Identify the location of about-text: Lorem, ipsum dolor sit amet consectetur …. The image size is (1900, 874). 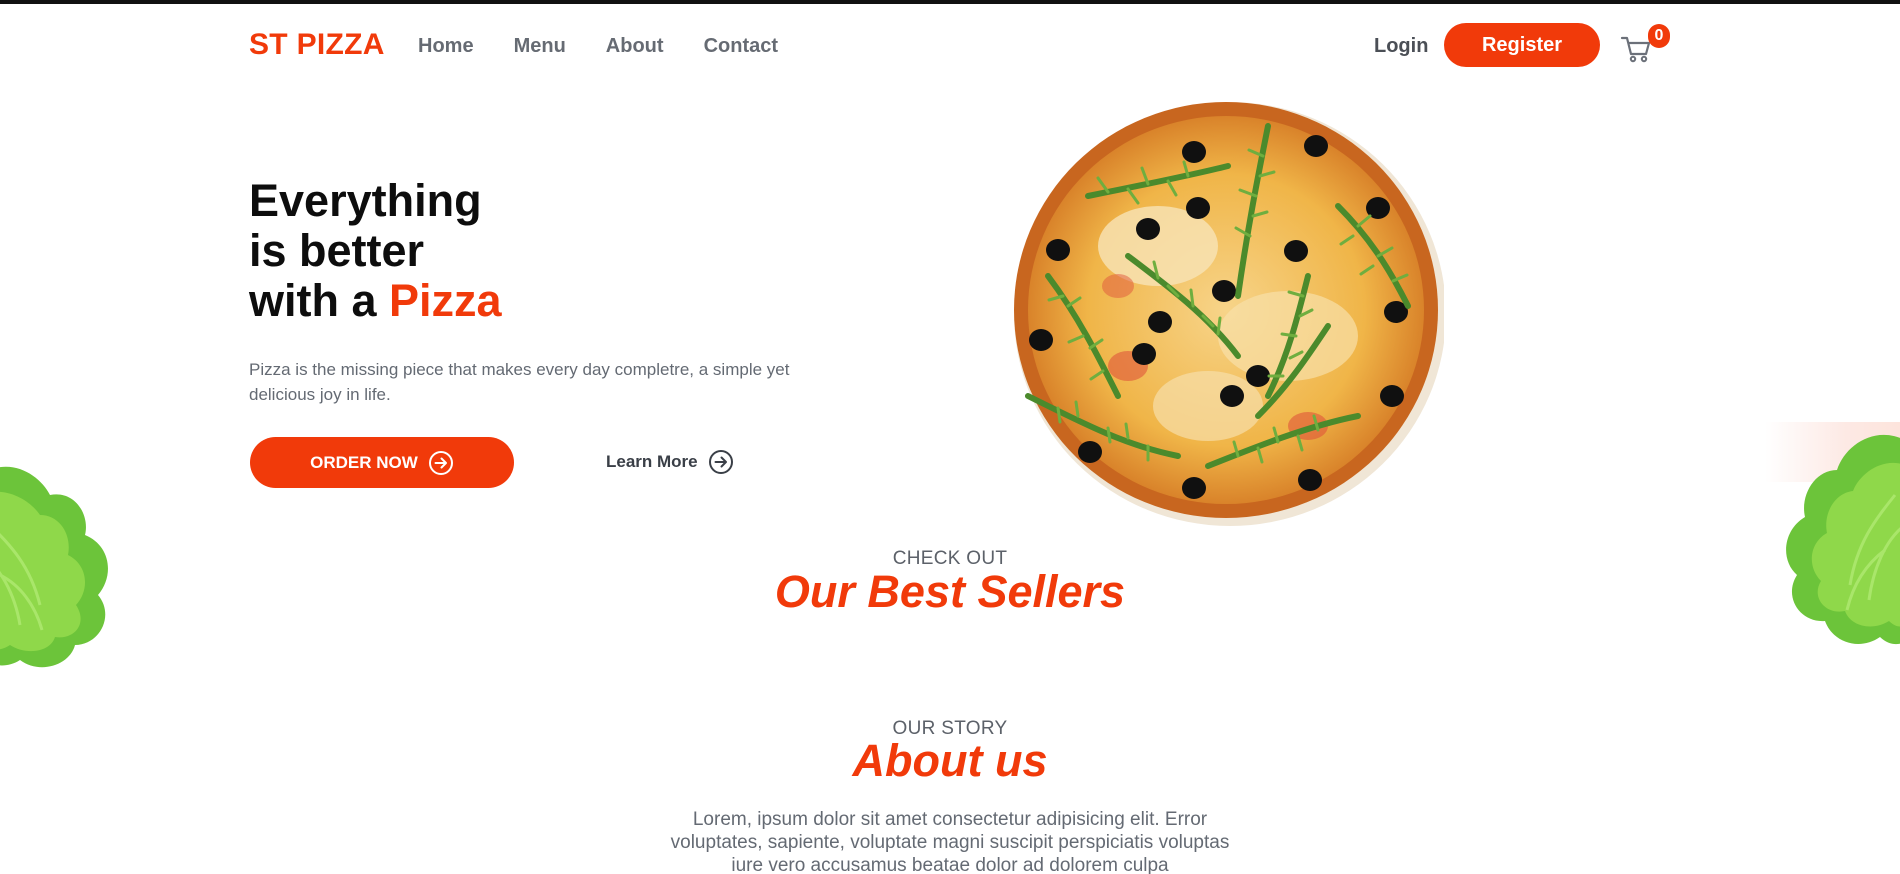
(950, 841).